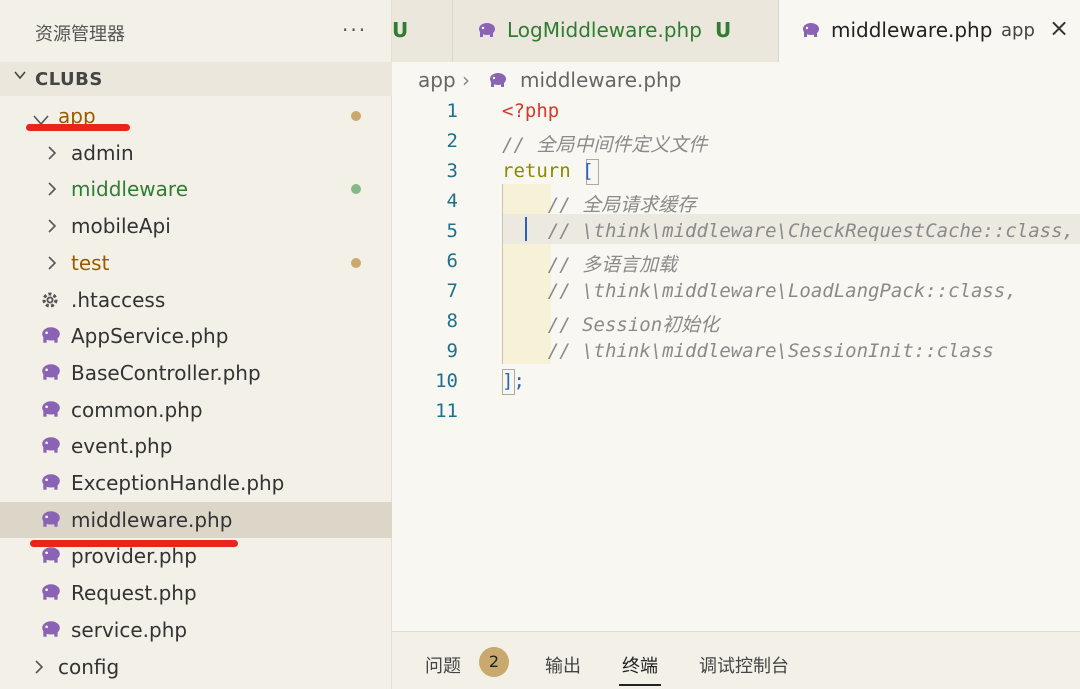  What do you see at coordinates (196, 446) in the screenshot?
I see `tree-file-event-php: event.php` at bounding box center [196, 446].